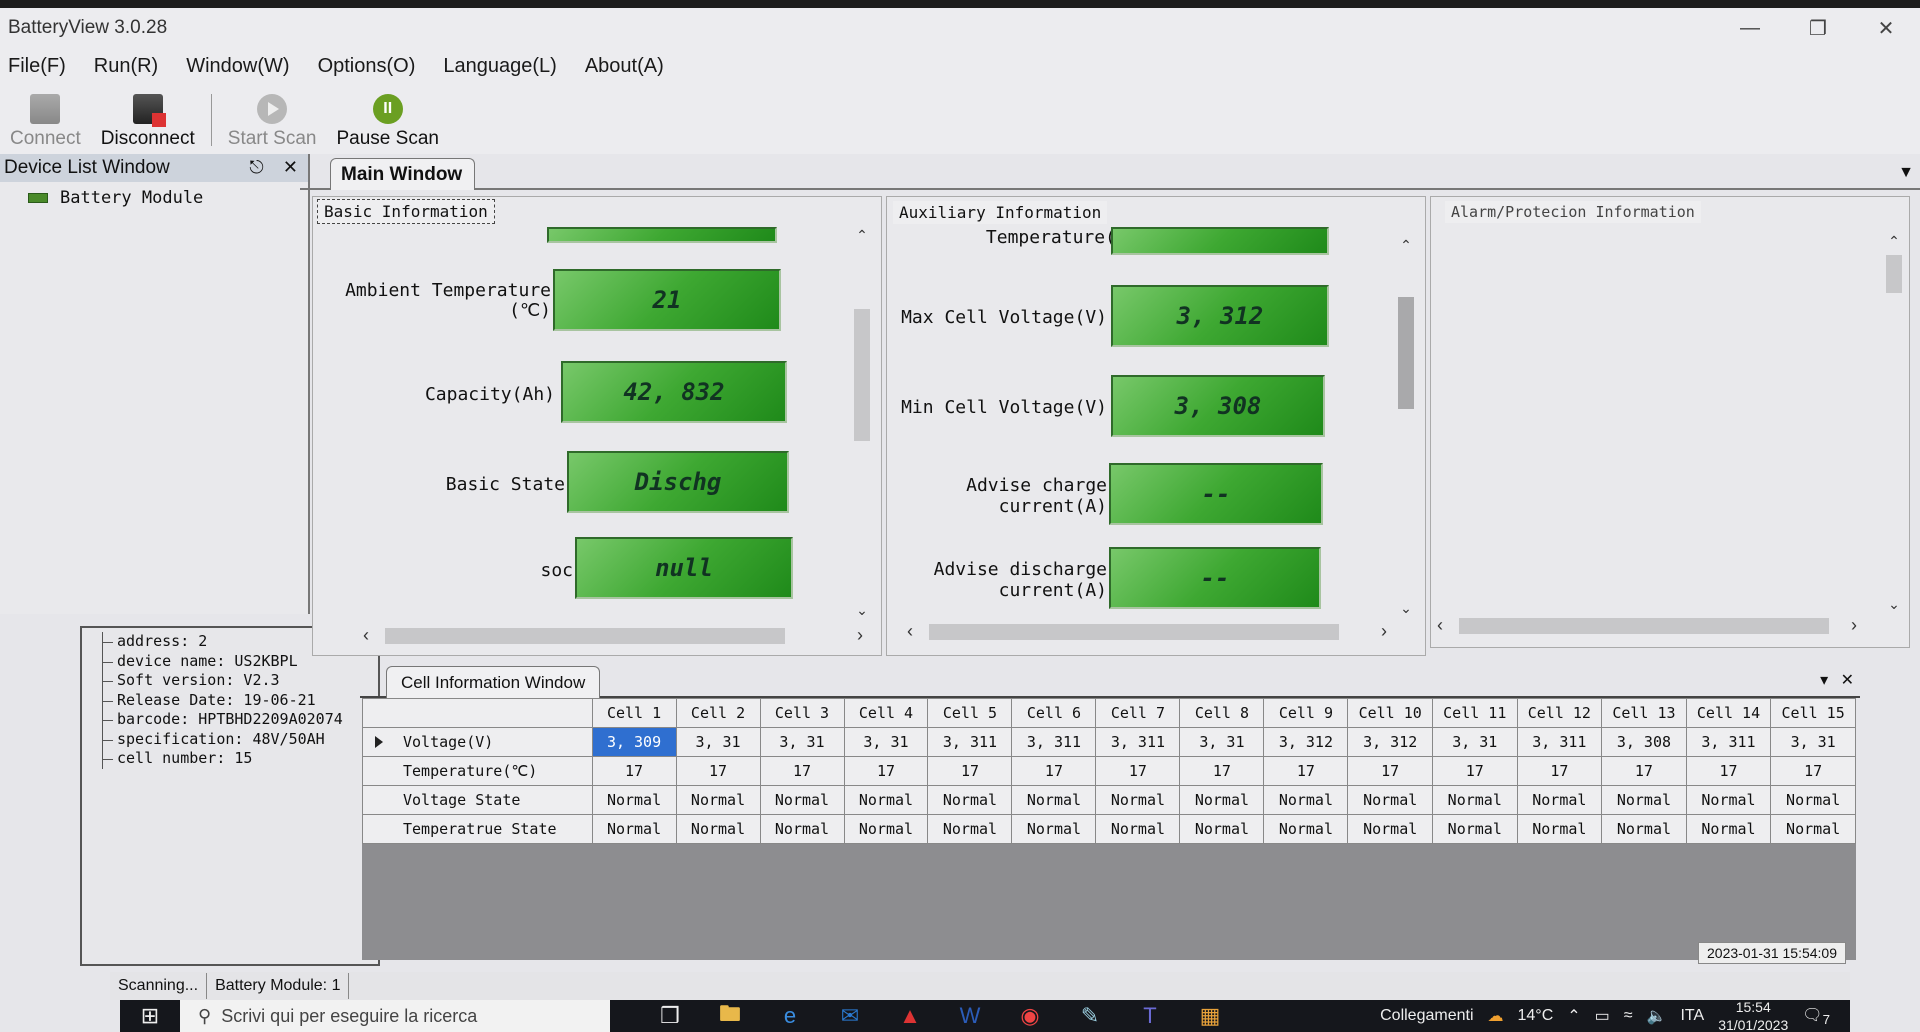 The image size is (1920, 1032). Describe the element at coordinates (150, 1016) in the screenshot. I see `windows-start-icon: ⊞` at that location.